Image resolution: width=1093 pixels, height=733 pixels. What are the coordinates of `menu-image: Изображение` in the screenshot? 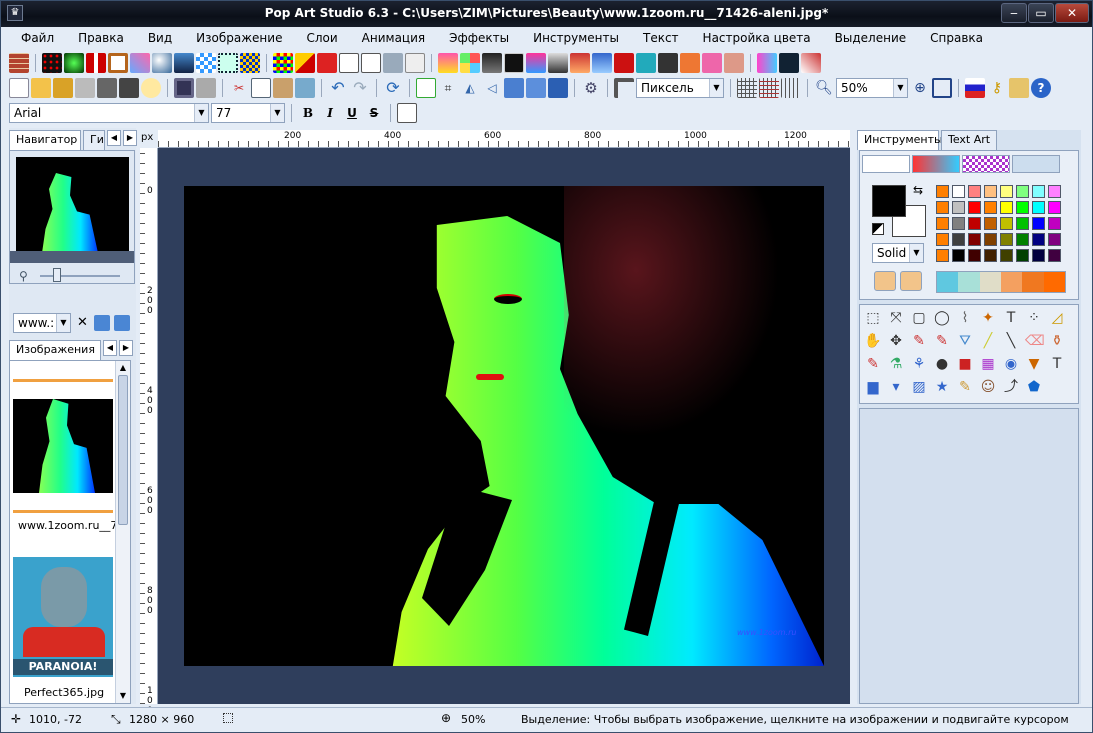 It's located at (239, 38).